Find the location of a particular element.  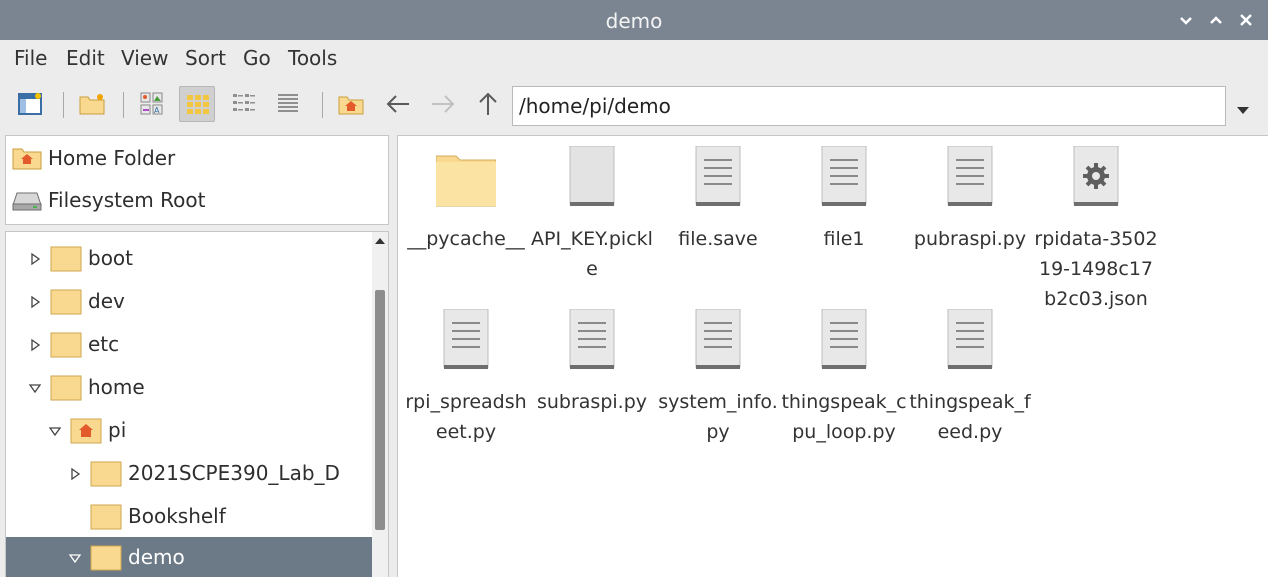

path-entry: /home/pi/demo is located at coordinates (869, 106).